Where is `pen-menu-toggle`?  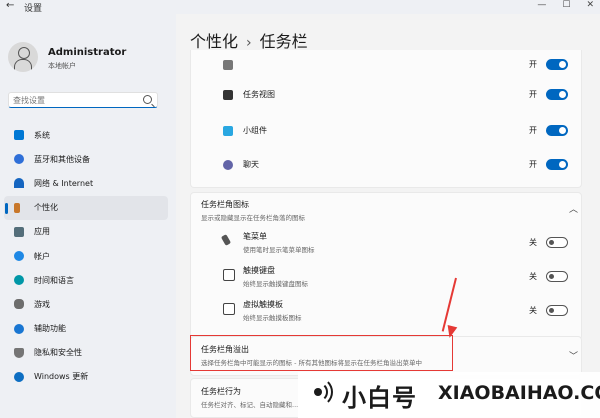
pen-menu-toggle is located at coordinates (557, 242).